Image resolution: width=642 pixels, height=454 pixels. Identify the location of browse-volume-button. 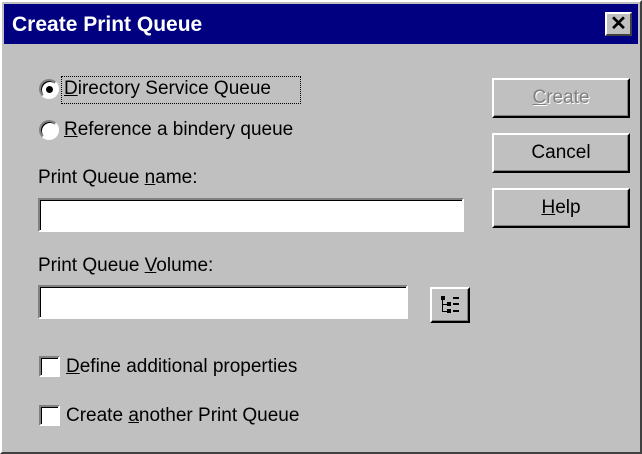
(450, 305).